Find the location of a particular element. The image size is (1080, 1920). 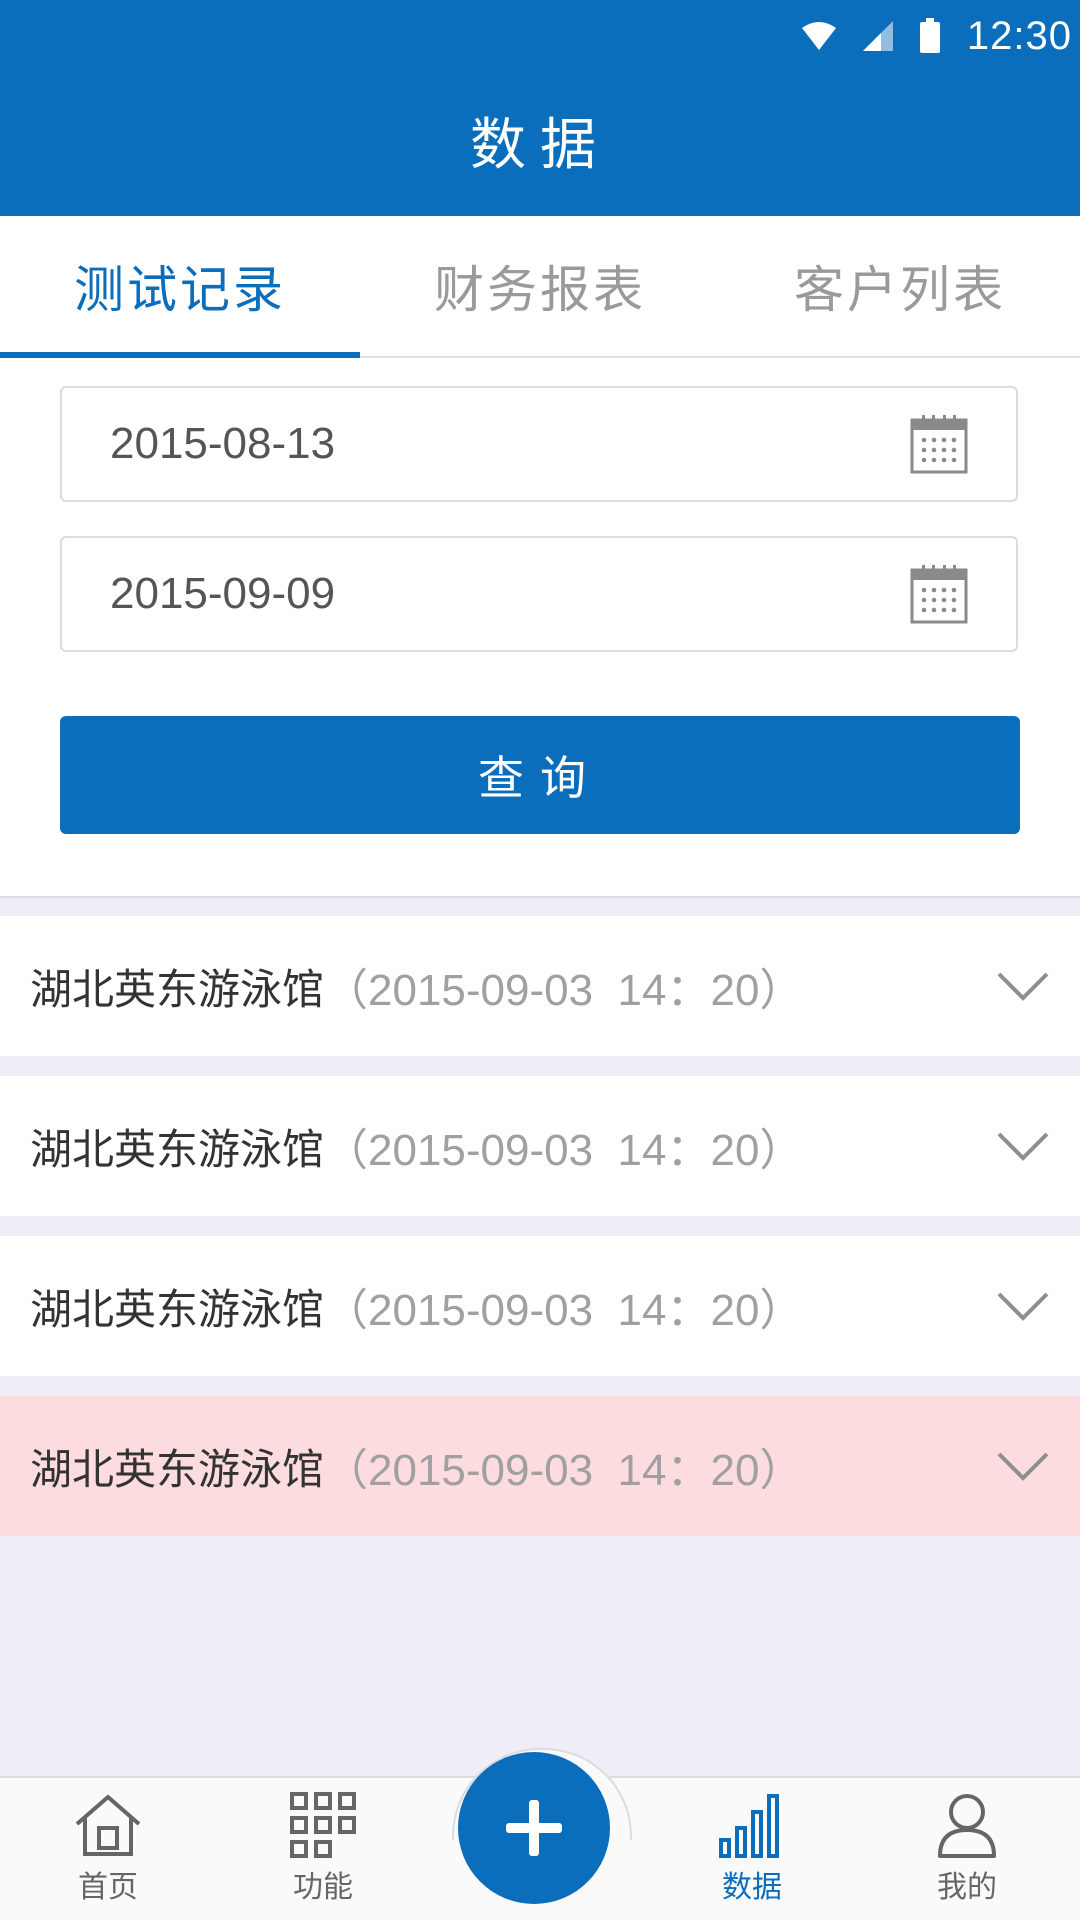

page-title: 数据 is located at coordinates (540, 145).